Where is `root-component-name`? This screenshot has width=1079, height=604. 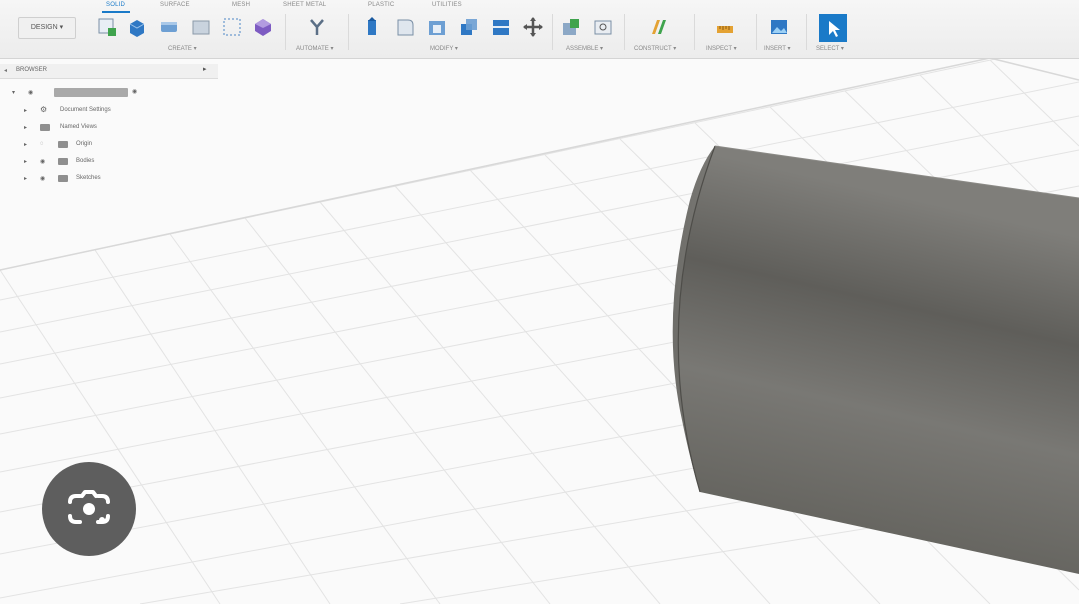 root-component-name is located at coordinates (91, 92).